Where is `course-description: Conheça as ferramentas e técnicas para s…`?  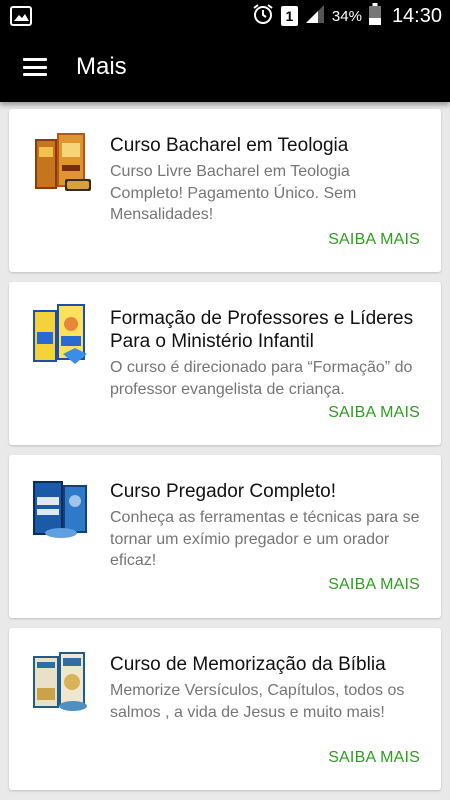
course-description: Conheça as ferramentas e técnicas para s… is located at coordinates (265, 539).